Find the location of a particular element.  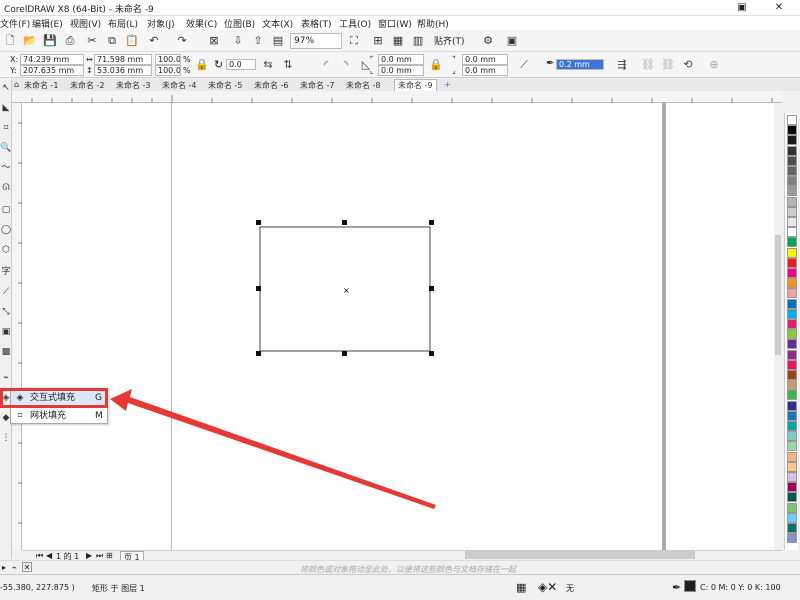

selection-handle-mr is located at coordinates (431, 288).